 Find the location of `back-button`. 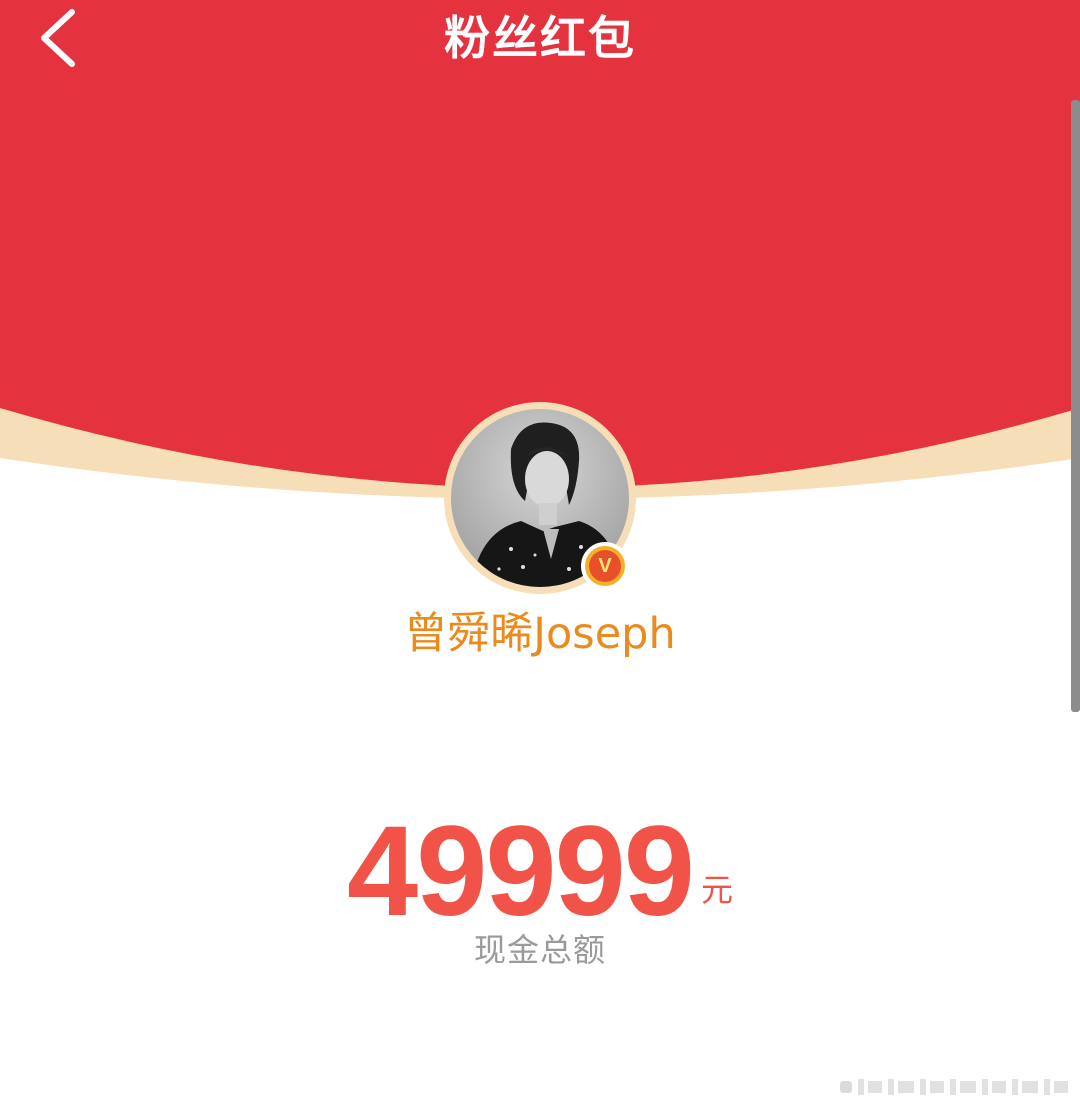

back-button is located at coordinates (60, 36).